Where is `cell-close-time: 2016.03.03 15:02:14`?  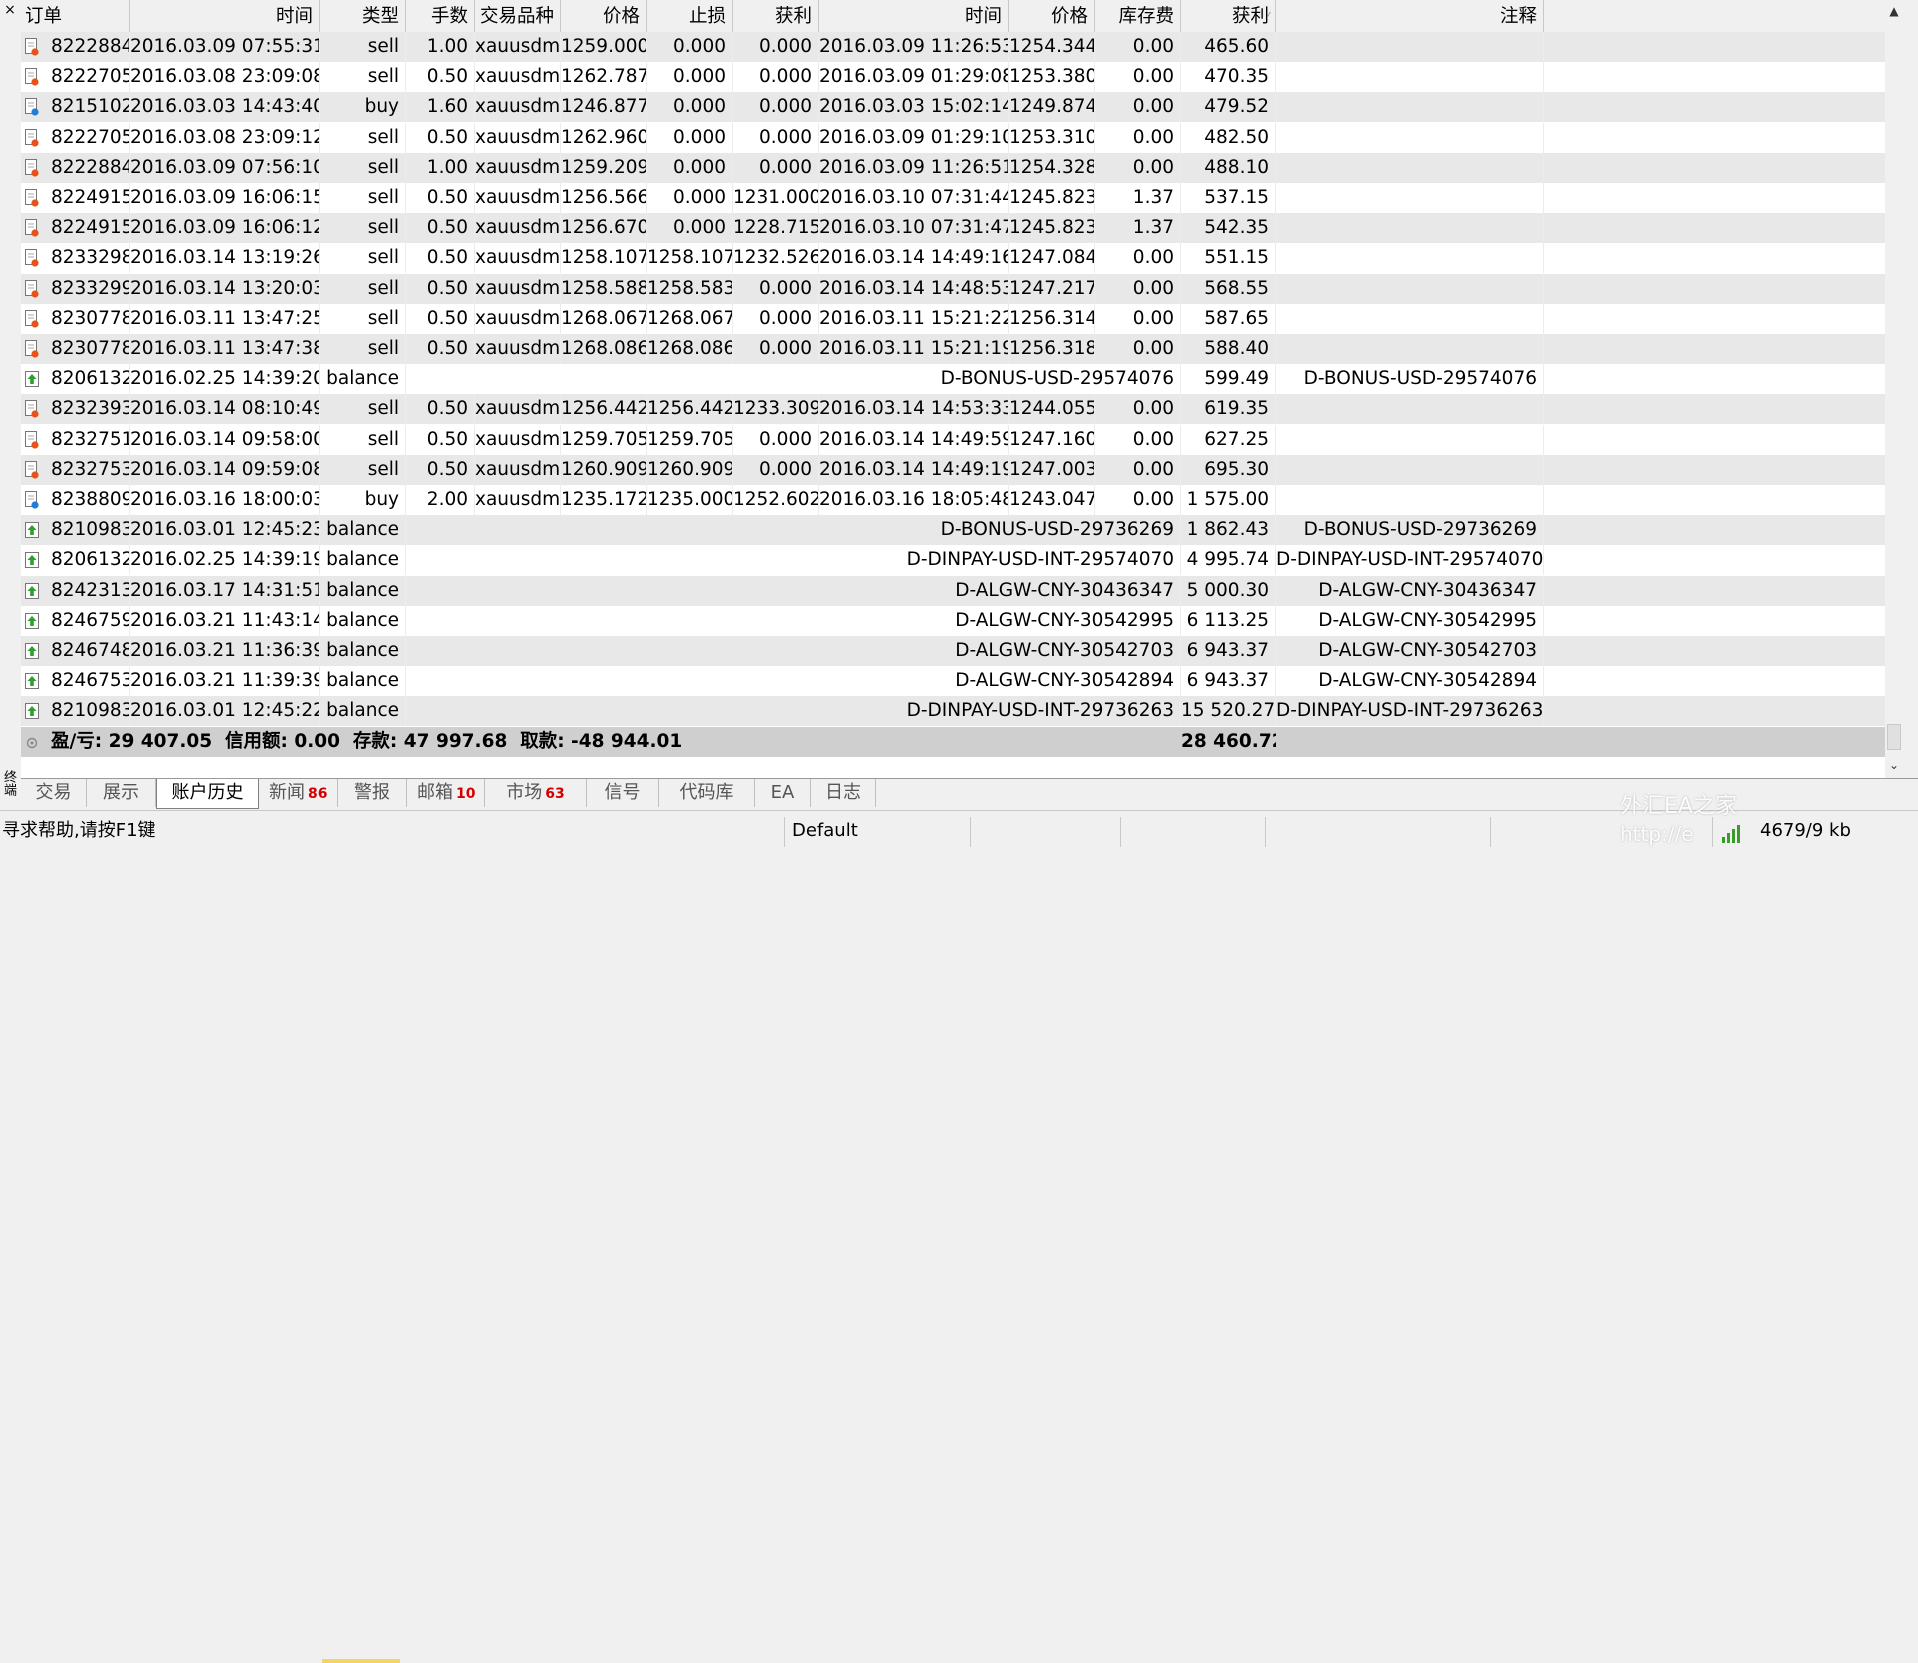
cell-close-time: 2016.03.03 15:02:14 is located at coordinates (914, 107).